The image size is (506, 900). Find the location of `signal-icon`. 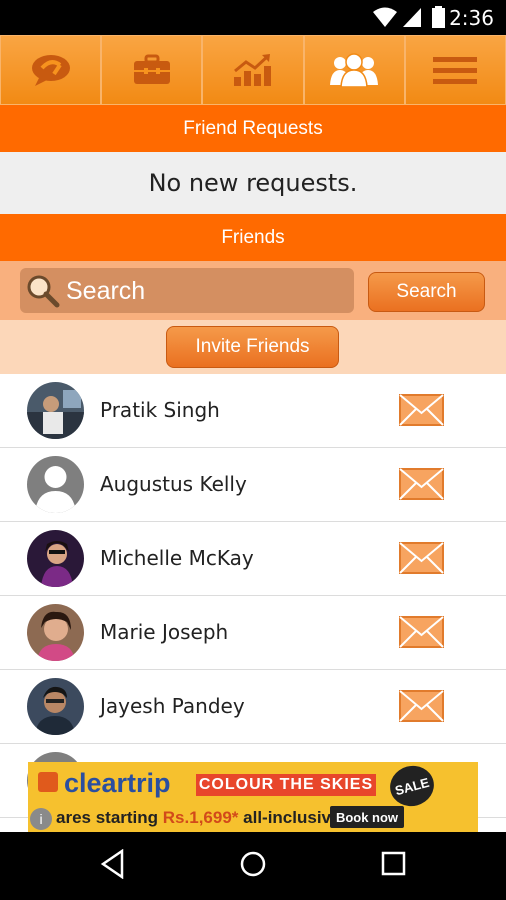

signal-icon is located at coordinates (412, 17).